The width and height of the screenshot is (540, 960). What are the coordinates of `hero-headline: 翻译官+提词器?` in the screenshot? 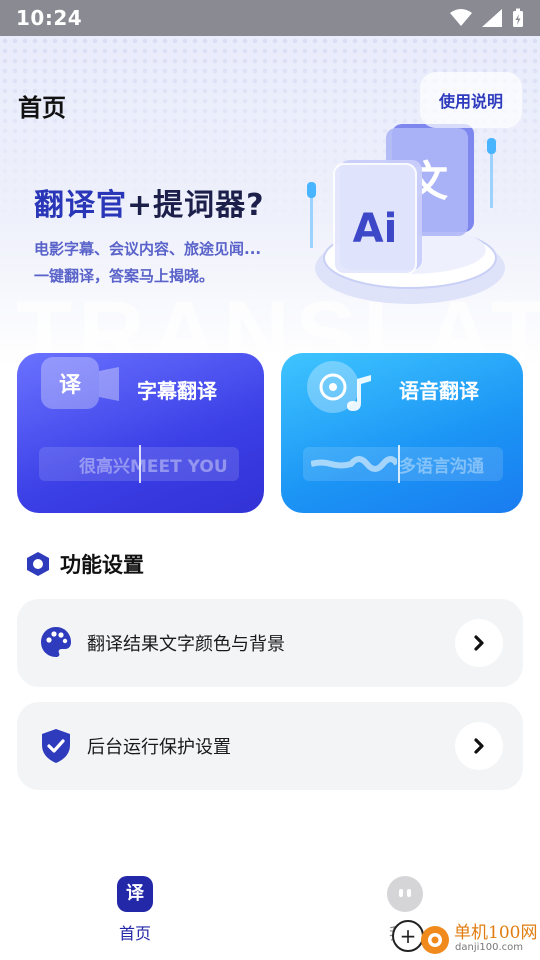 It's located at (149, 202).